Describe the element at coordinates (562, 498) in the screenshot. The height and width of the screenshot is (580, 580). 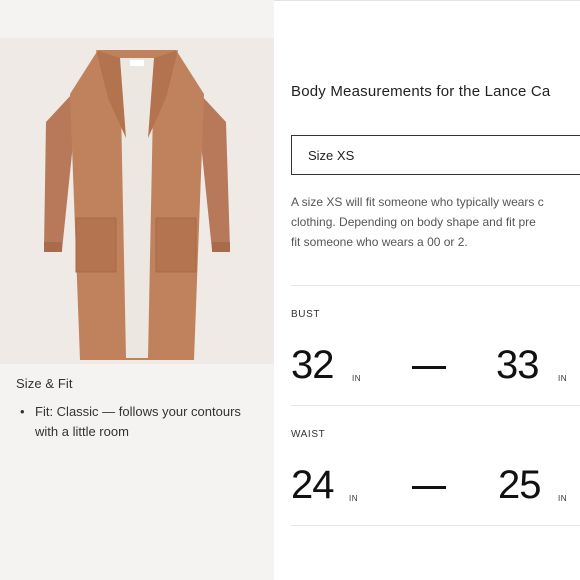
I see `waist-max-unit: IN` at that location.